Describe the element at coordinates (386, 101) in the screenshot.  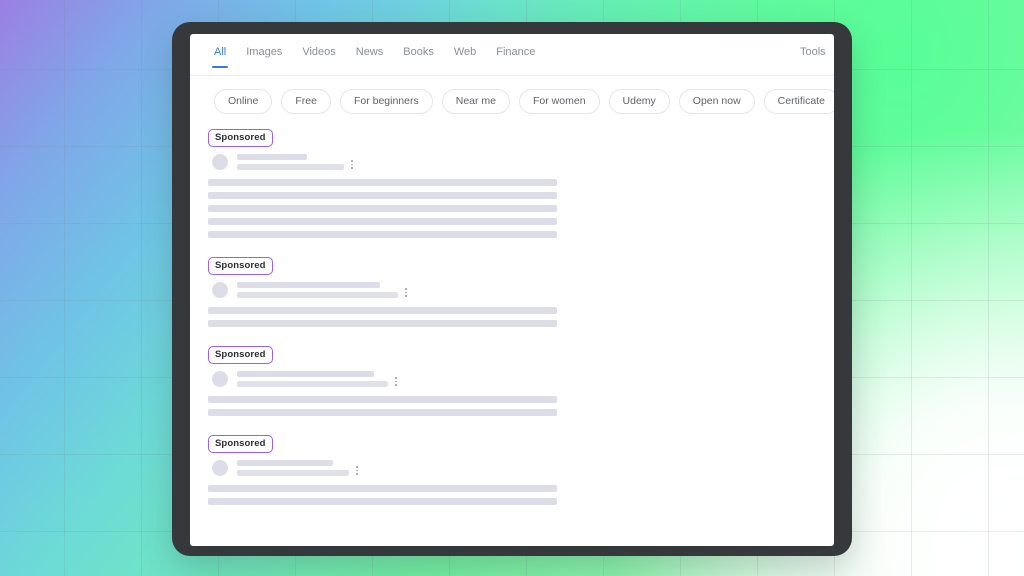
I see `filter-chip-for-beginners: For beginners` at that location.